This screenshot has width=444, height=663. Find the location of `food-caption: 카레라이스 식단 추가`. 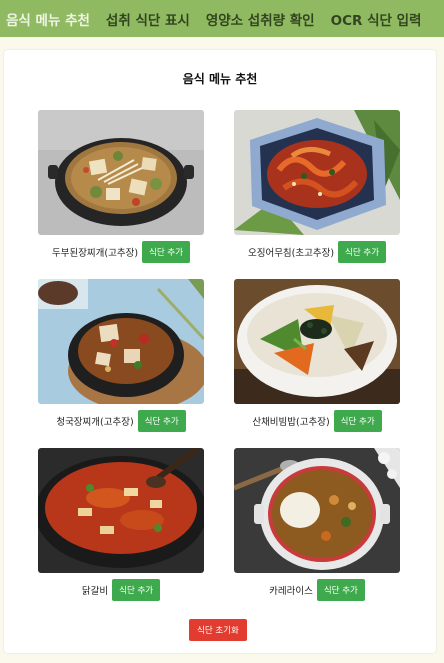

food-caption: 카레라이스 식단 추가 is located at coordinates (317, 590).